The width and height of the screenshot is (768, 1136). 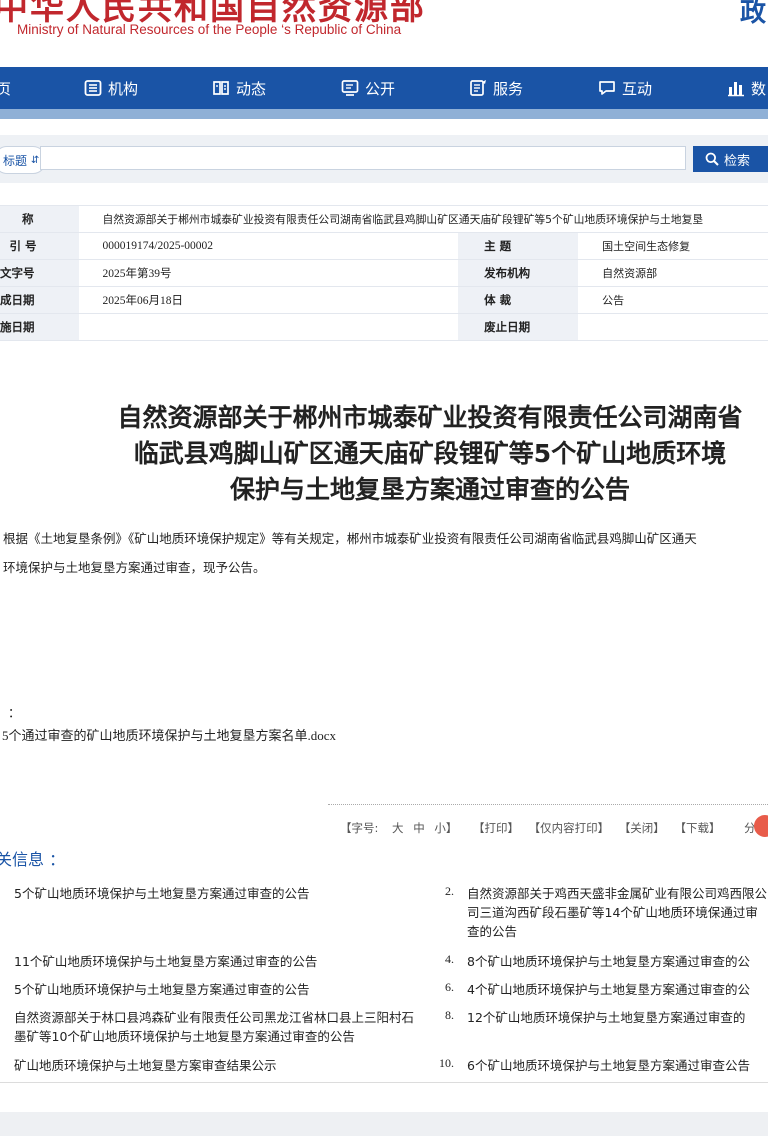 What do you see at coordinates (35, 160) in the screenshot?
I see `chevron-updown-icon: ⇵` at bounding box center [35, 160].